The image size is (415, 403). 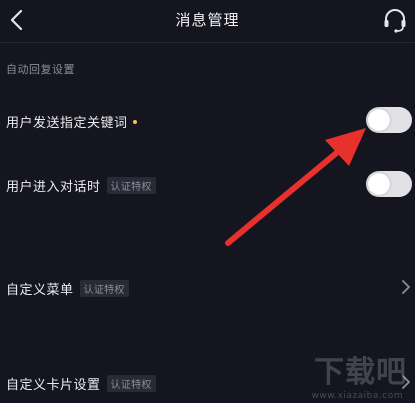 I want to click on custom-card-row: 自定义卡片设置 认证特权, so click(x=81, y=383).